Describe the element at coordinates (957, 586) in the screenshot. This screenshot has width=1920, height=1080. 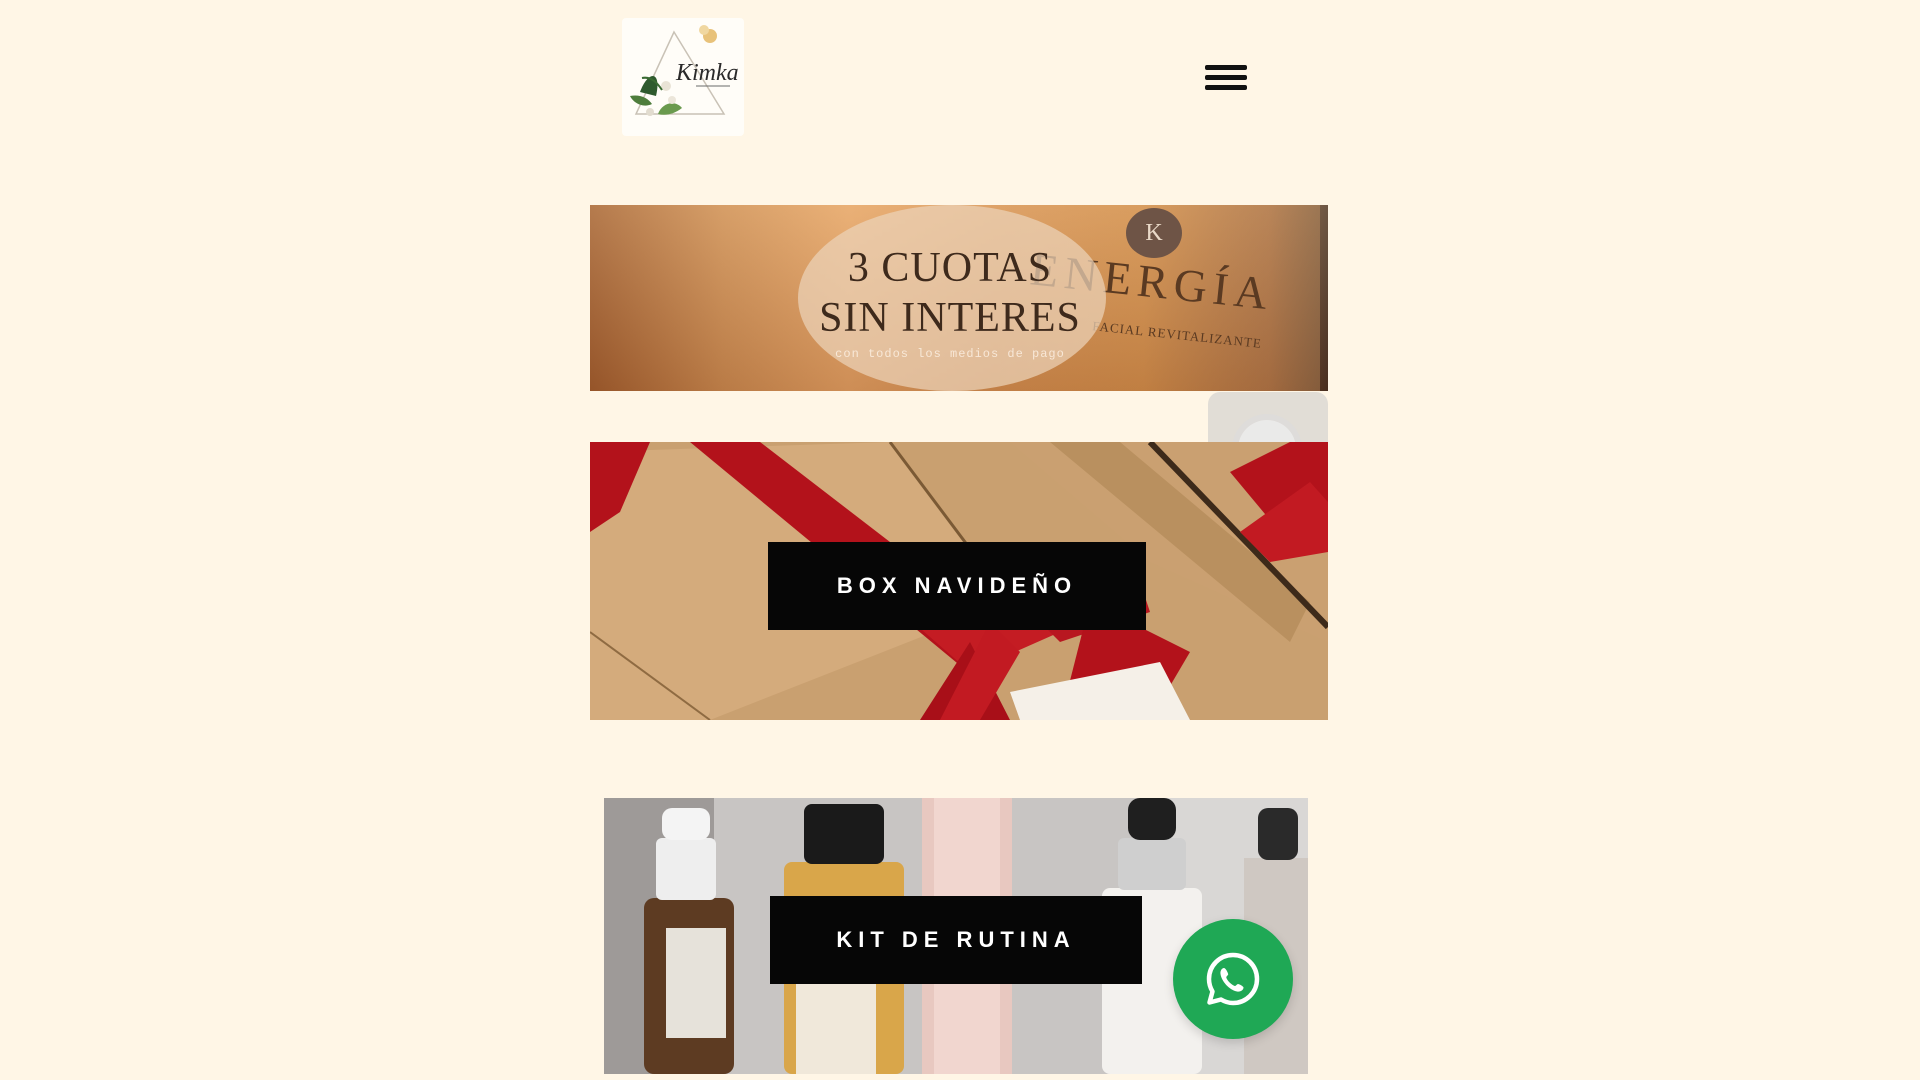
I see `box-navideno-button: BOX NAVIDEÑO` at that location.